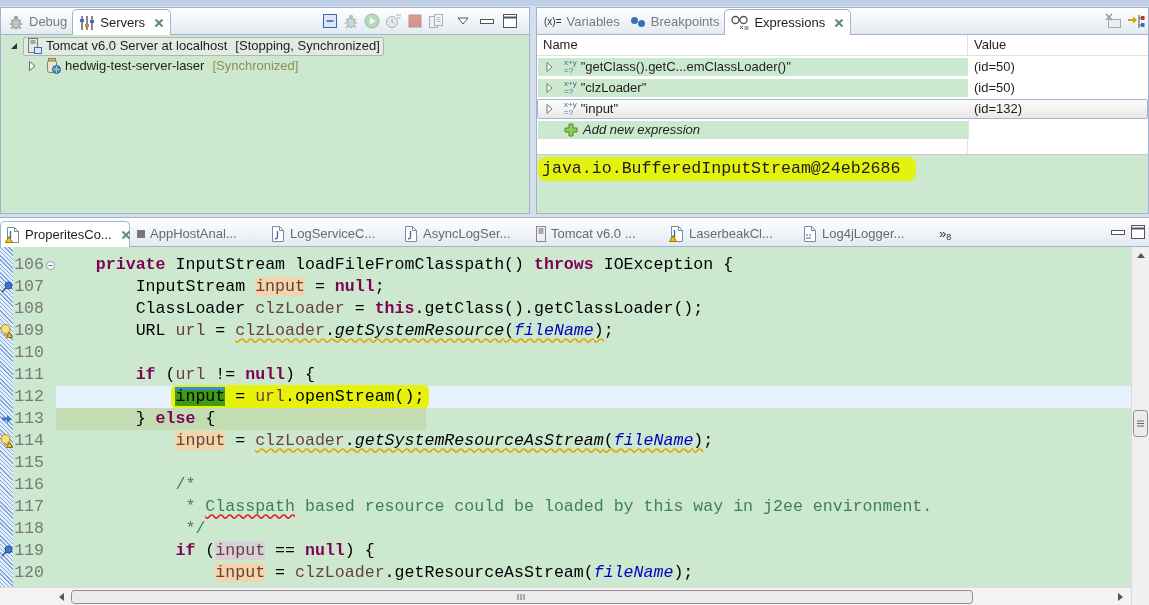  I want to click on line-number: 106, so click(28, 264).